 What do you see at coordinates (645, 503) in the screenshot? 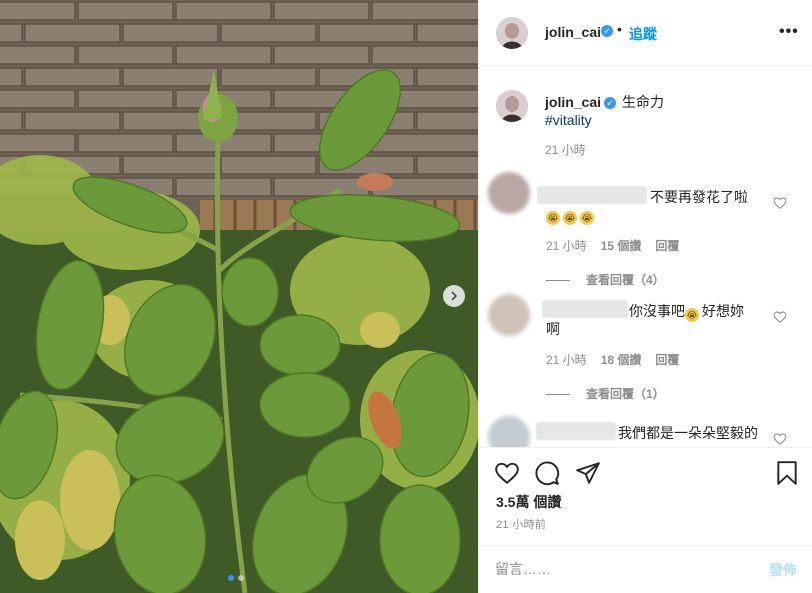
I see `post-actions: 3.5萬 個讚 21 小時前` at bounding box center [645, 503].